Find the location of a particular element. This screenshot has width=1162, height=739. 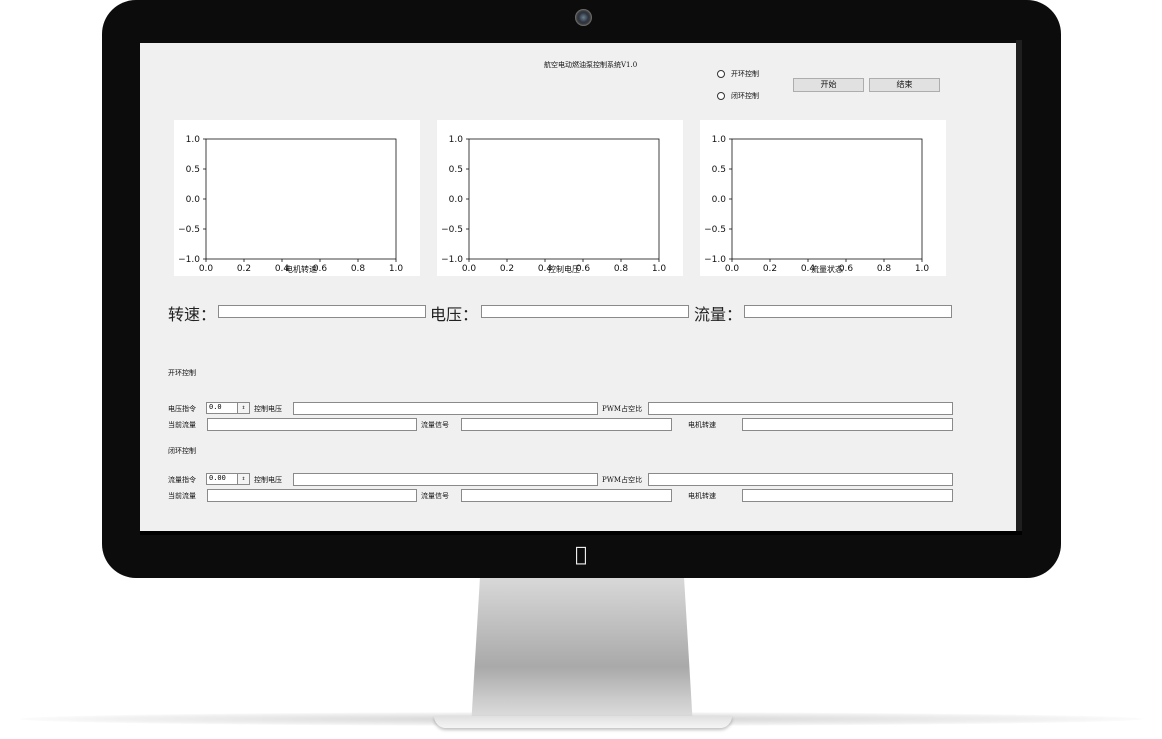

open-loop-current-flow-label: 当前流量 is located at coordinates (182, 425).